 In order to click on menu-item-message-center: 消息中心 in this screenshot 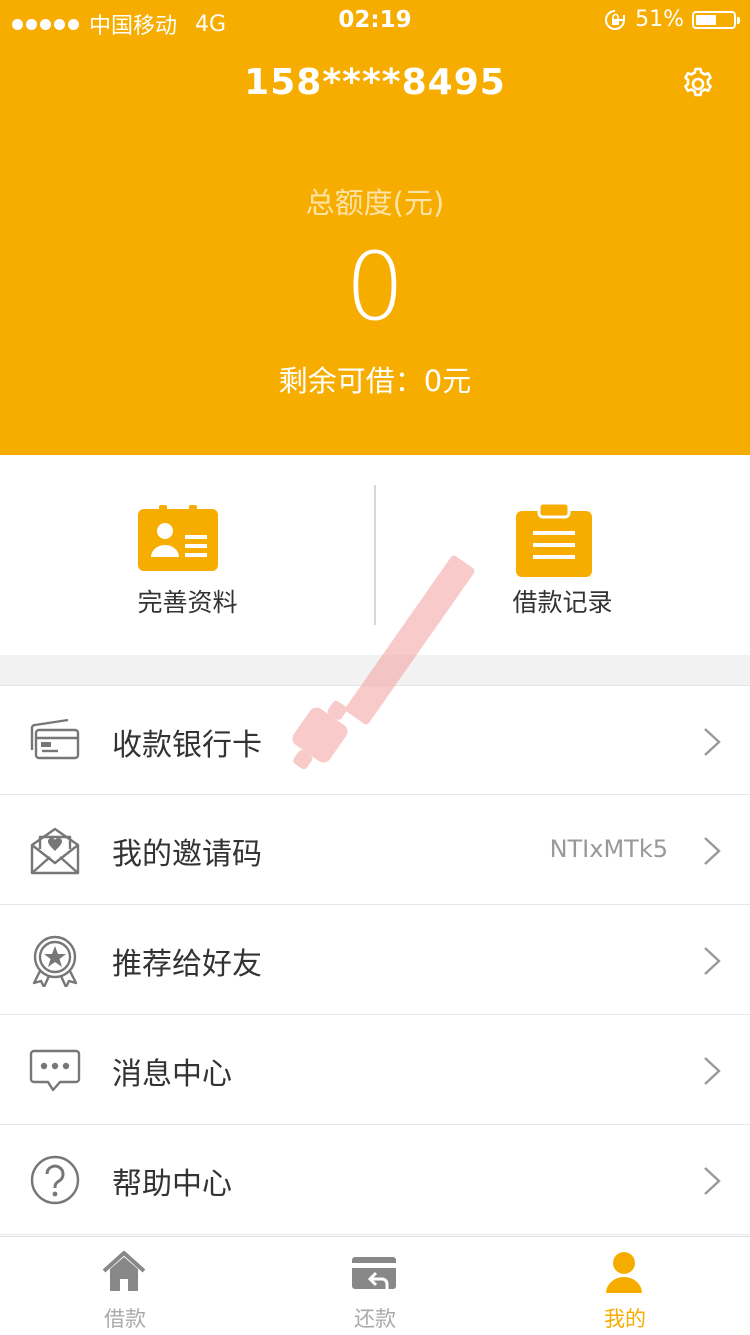, I will do `click(375, 1070)`.